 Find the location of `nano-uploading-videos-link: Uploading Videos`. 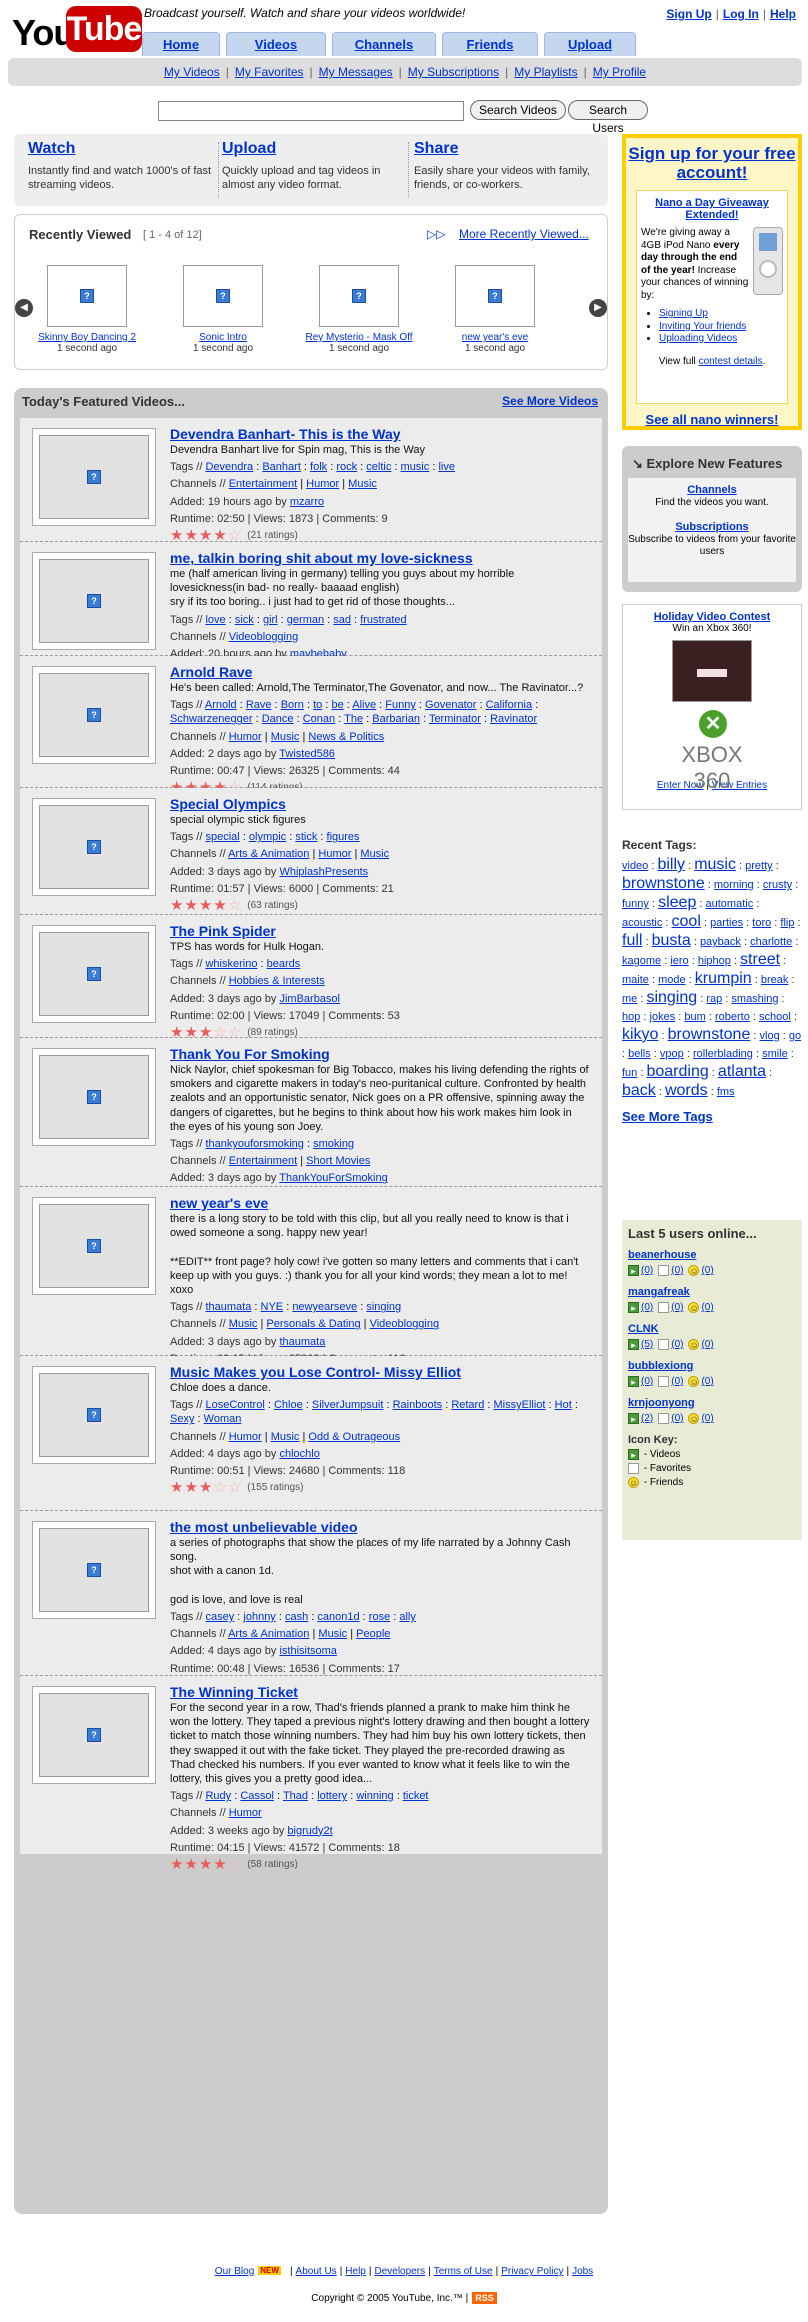

nano-uploading-videos-link: Uploading Videos is located at coordinates (698, 338).